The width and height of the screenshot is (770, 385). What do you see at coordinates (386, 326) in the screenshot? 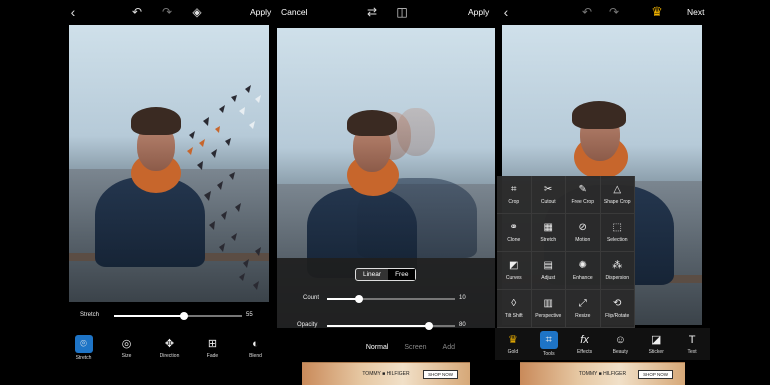
I see `opacity-slider: Opacity 80` at bounding box center [386, 326].